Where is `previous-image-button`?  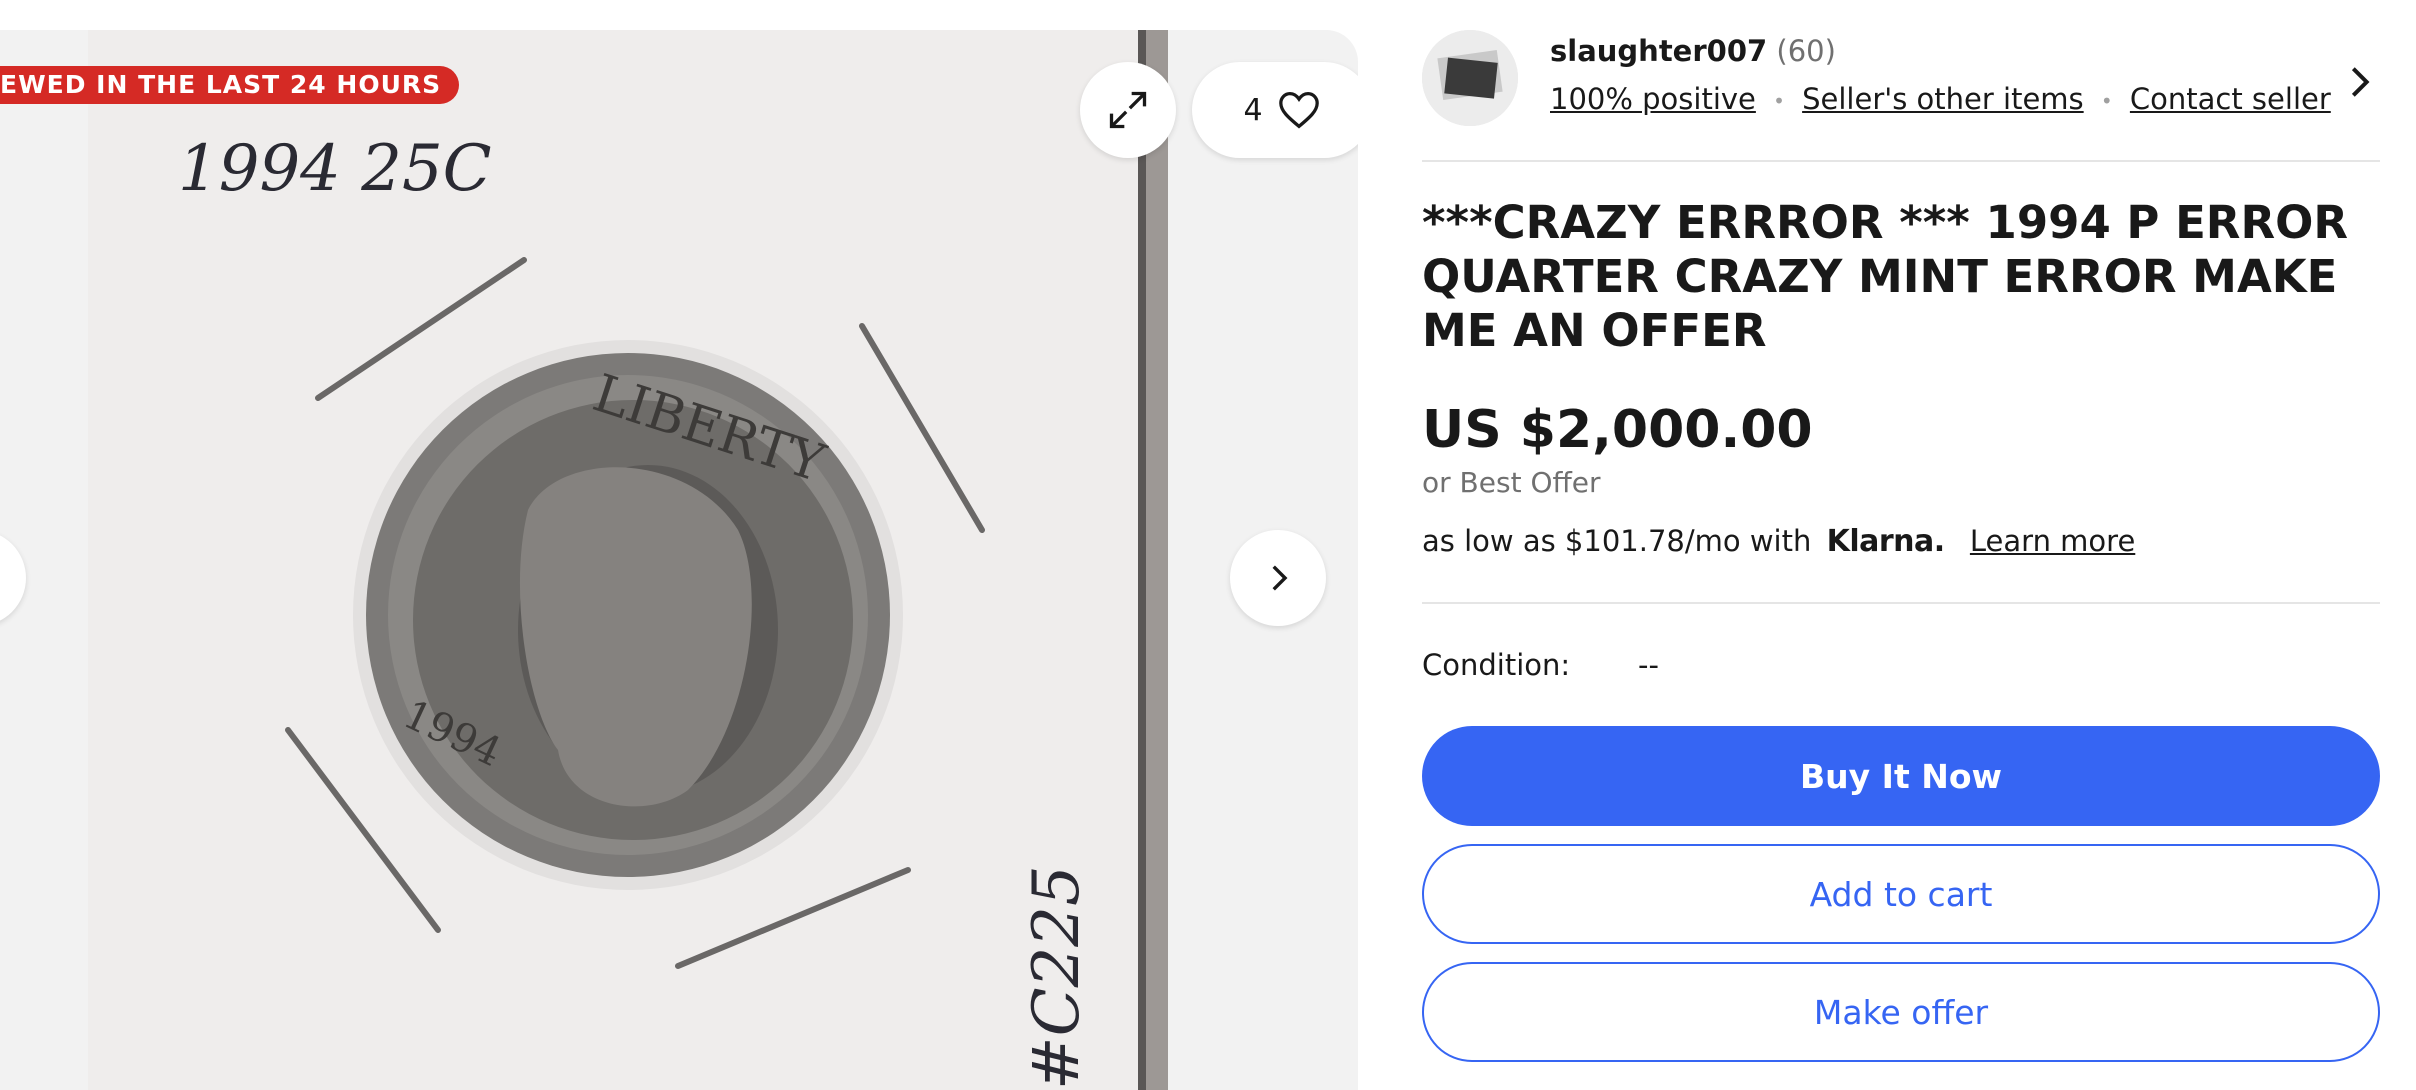 previous-image-button is located at coordinates (13, 578).